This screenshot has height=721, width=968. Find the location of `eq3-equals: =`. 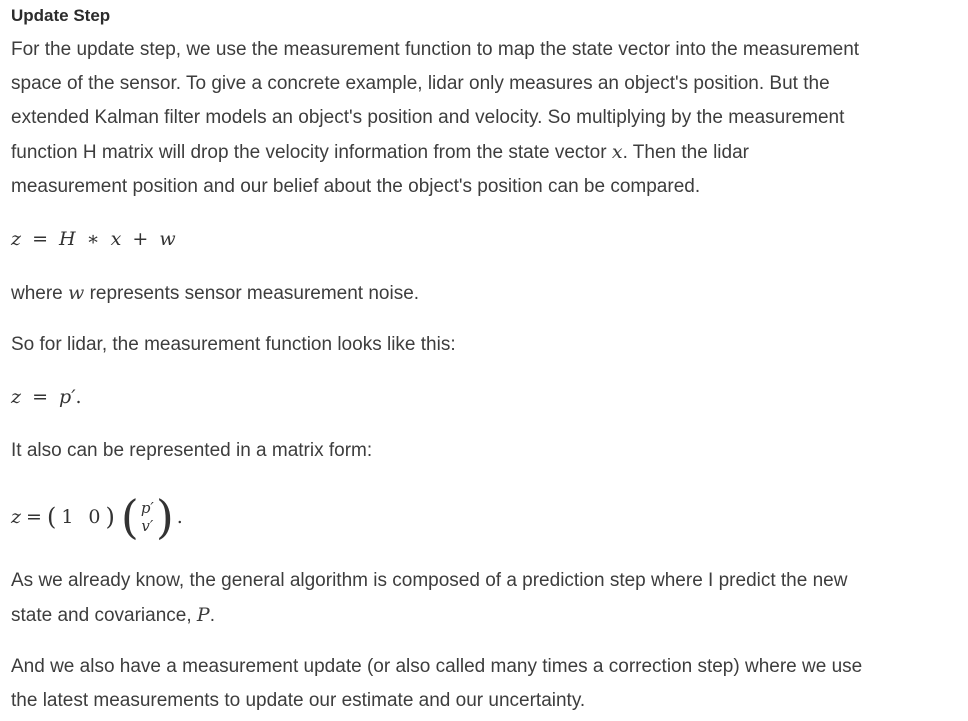

eq3-equals: = is located at coordinates (34, 517).